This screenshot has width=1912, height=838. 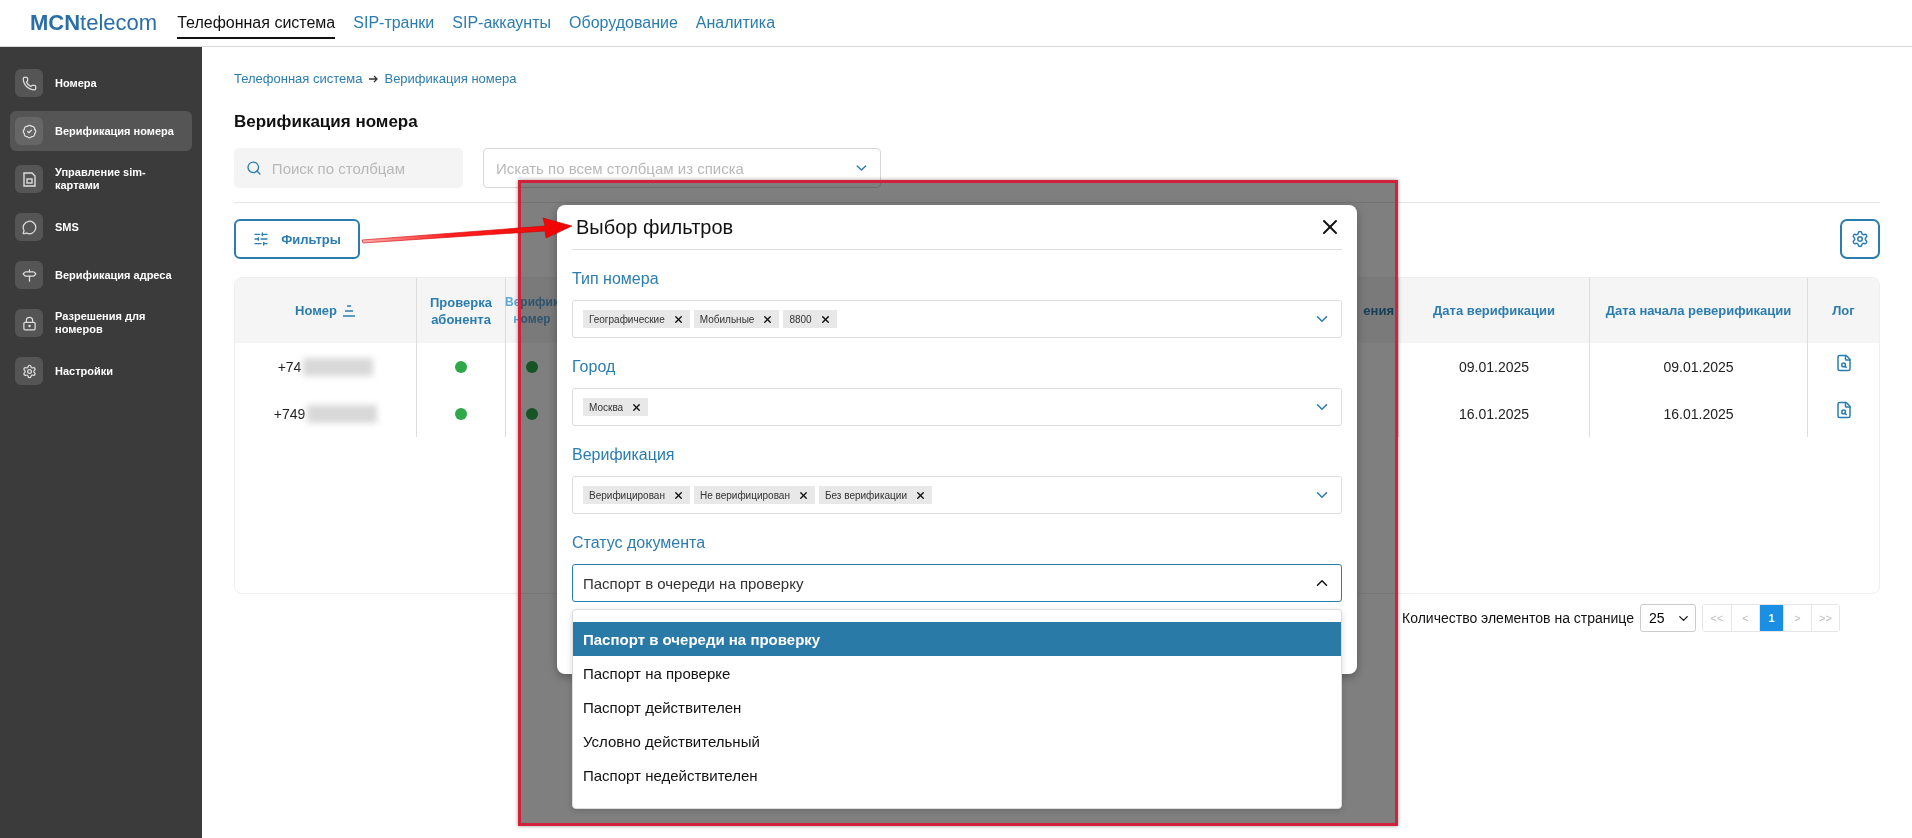 What do you see at coordinates (616, 279) in the screenshot?
I see `filter-label: Тип номера` at bounding box center [616, 279].